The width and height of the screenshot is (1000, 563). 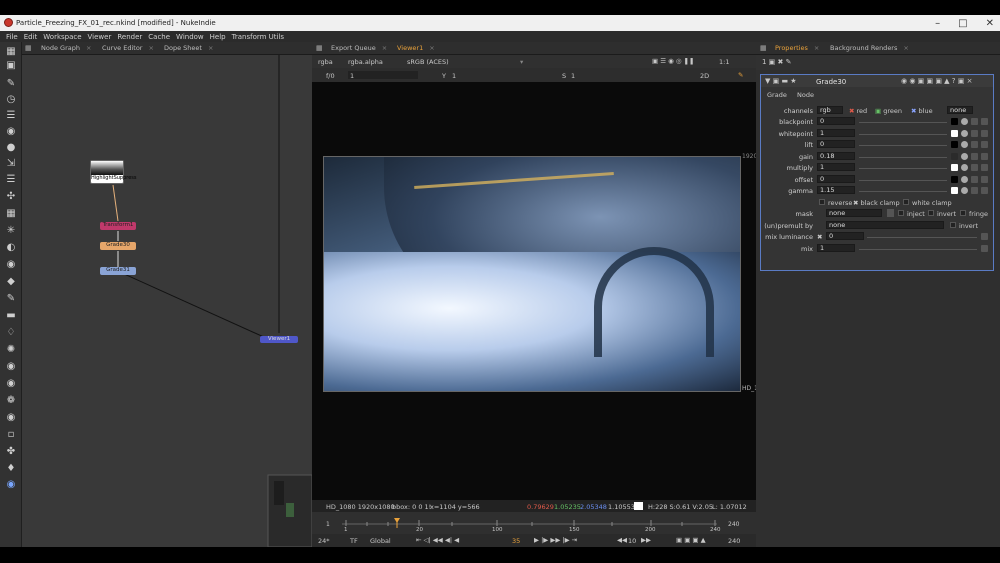 I want to click on white-clamp-checkbox: white clamp, so click(x=927, y=203).